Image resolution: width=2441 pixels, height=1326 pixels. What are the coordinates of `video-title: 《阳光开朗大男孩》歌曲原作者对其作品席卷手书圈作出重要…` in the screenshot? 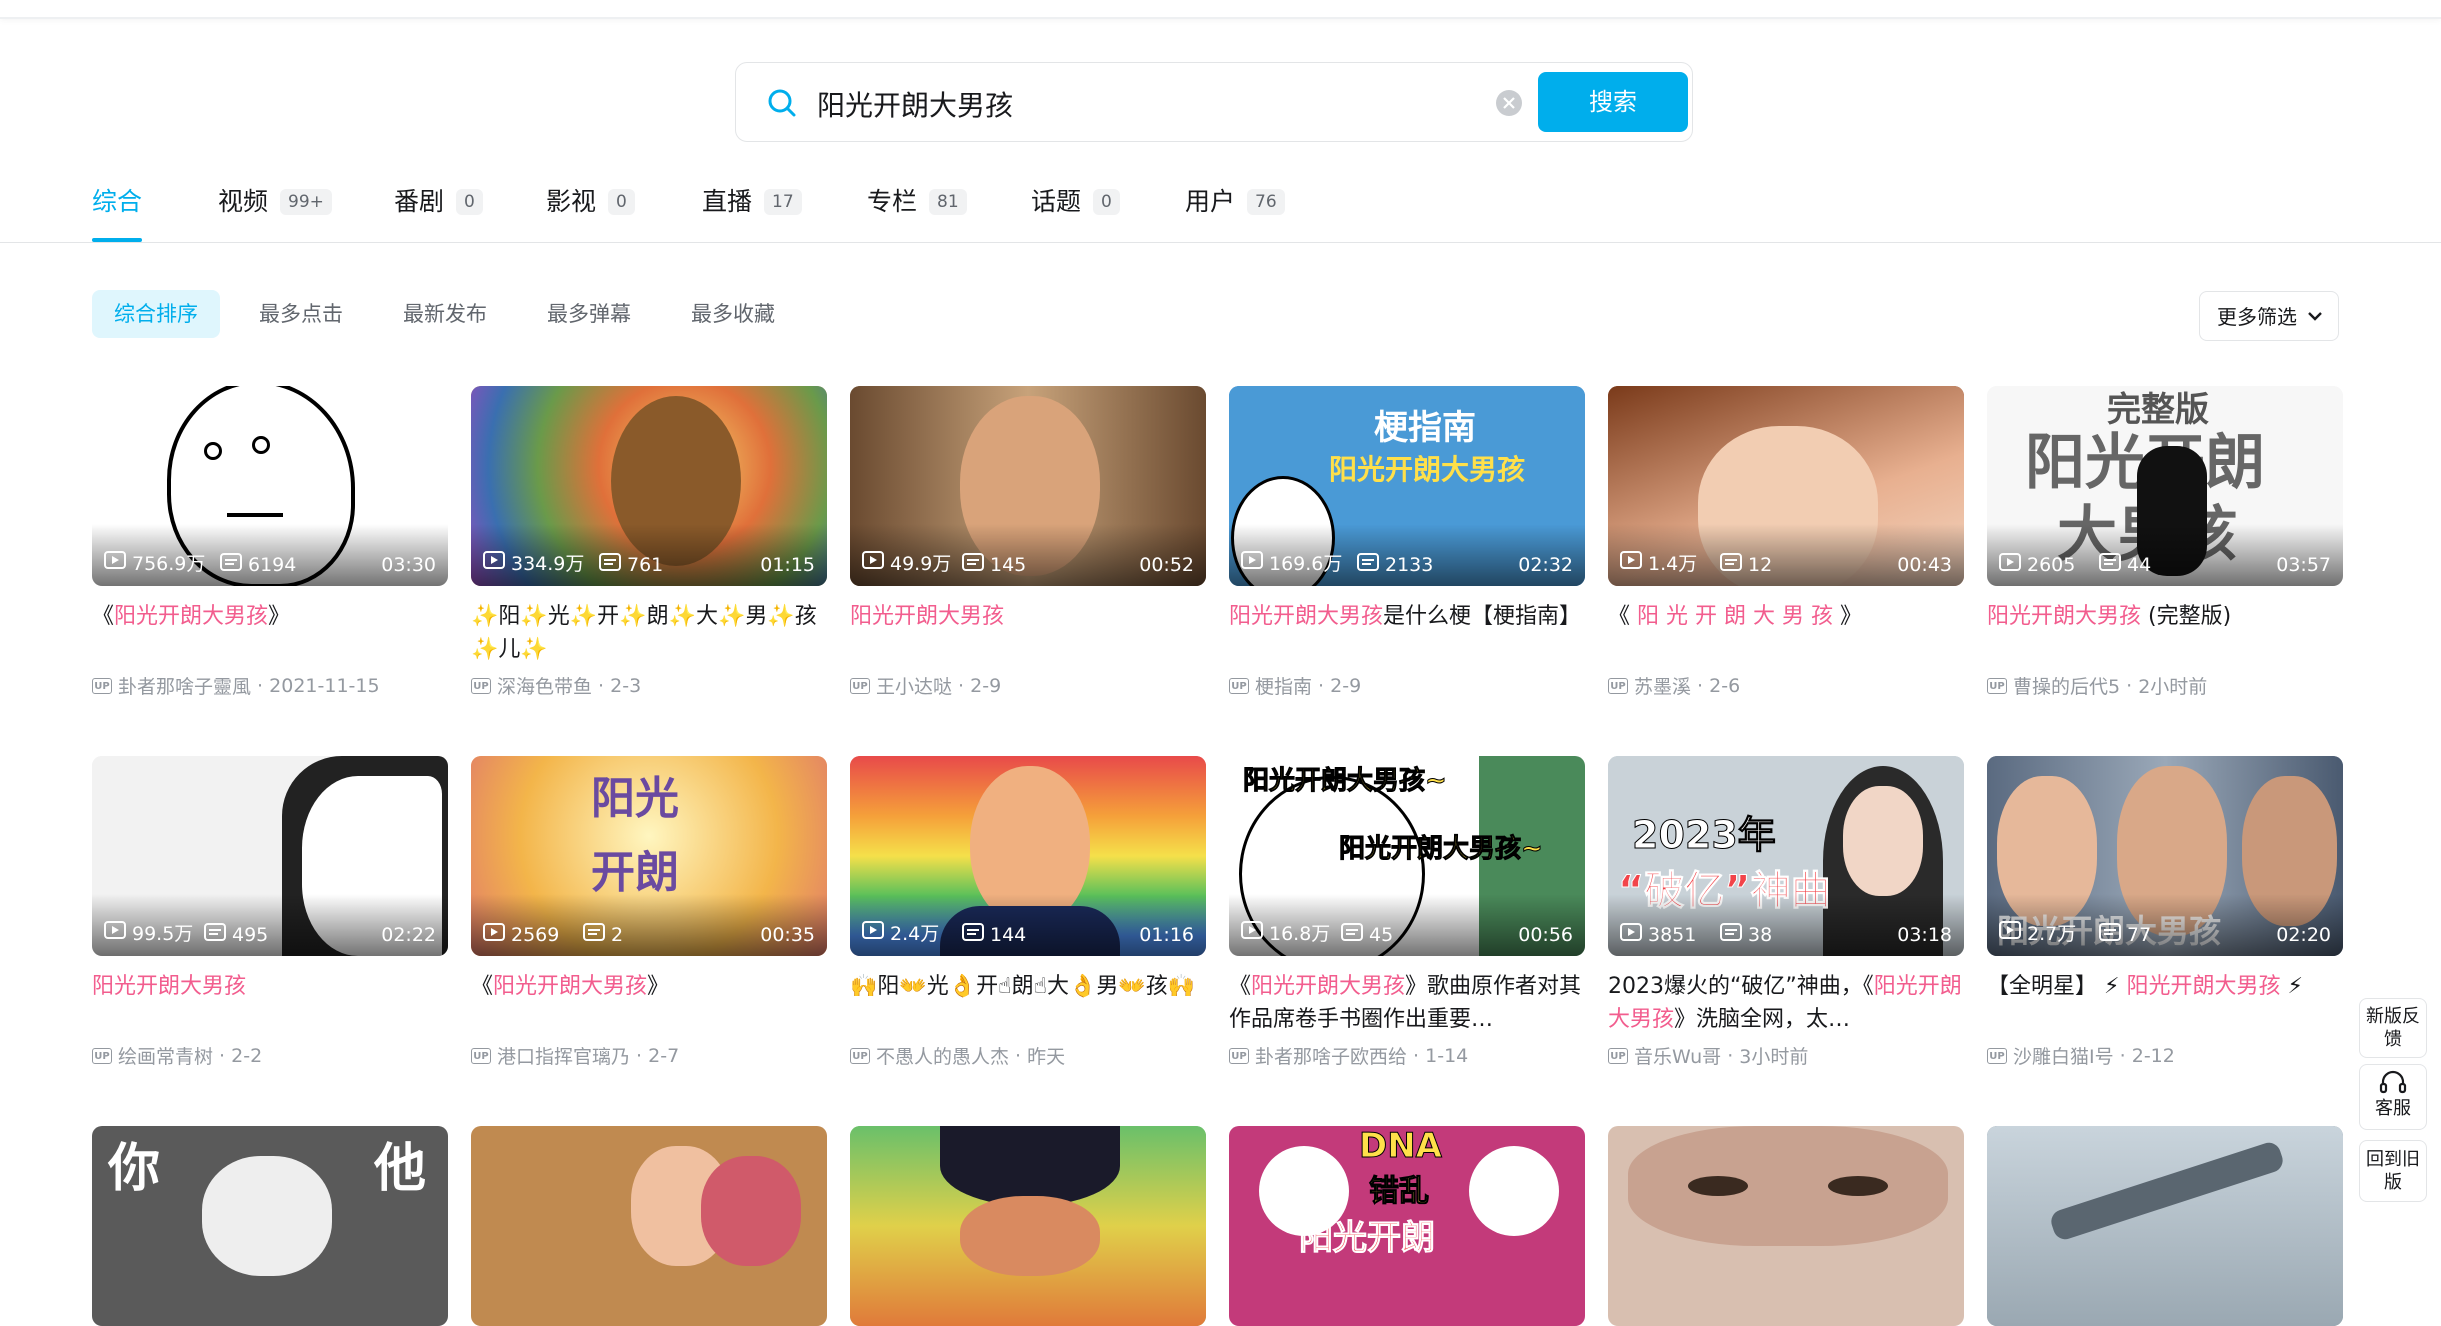 It's located at (1407, 1003).